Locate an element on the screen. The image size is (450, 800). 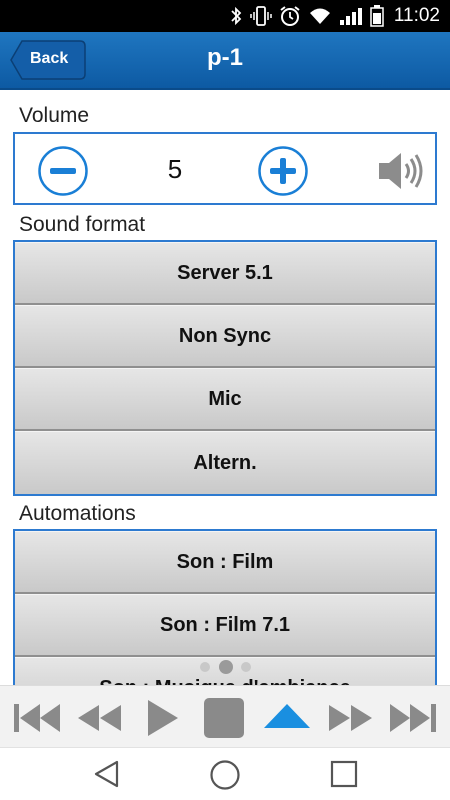
stop-icon is located at coordinates (224, 718).